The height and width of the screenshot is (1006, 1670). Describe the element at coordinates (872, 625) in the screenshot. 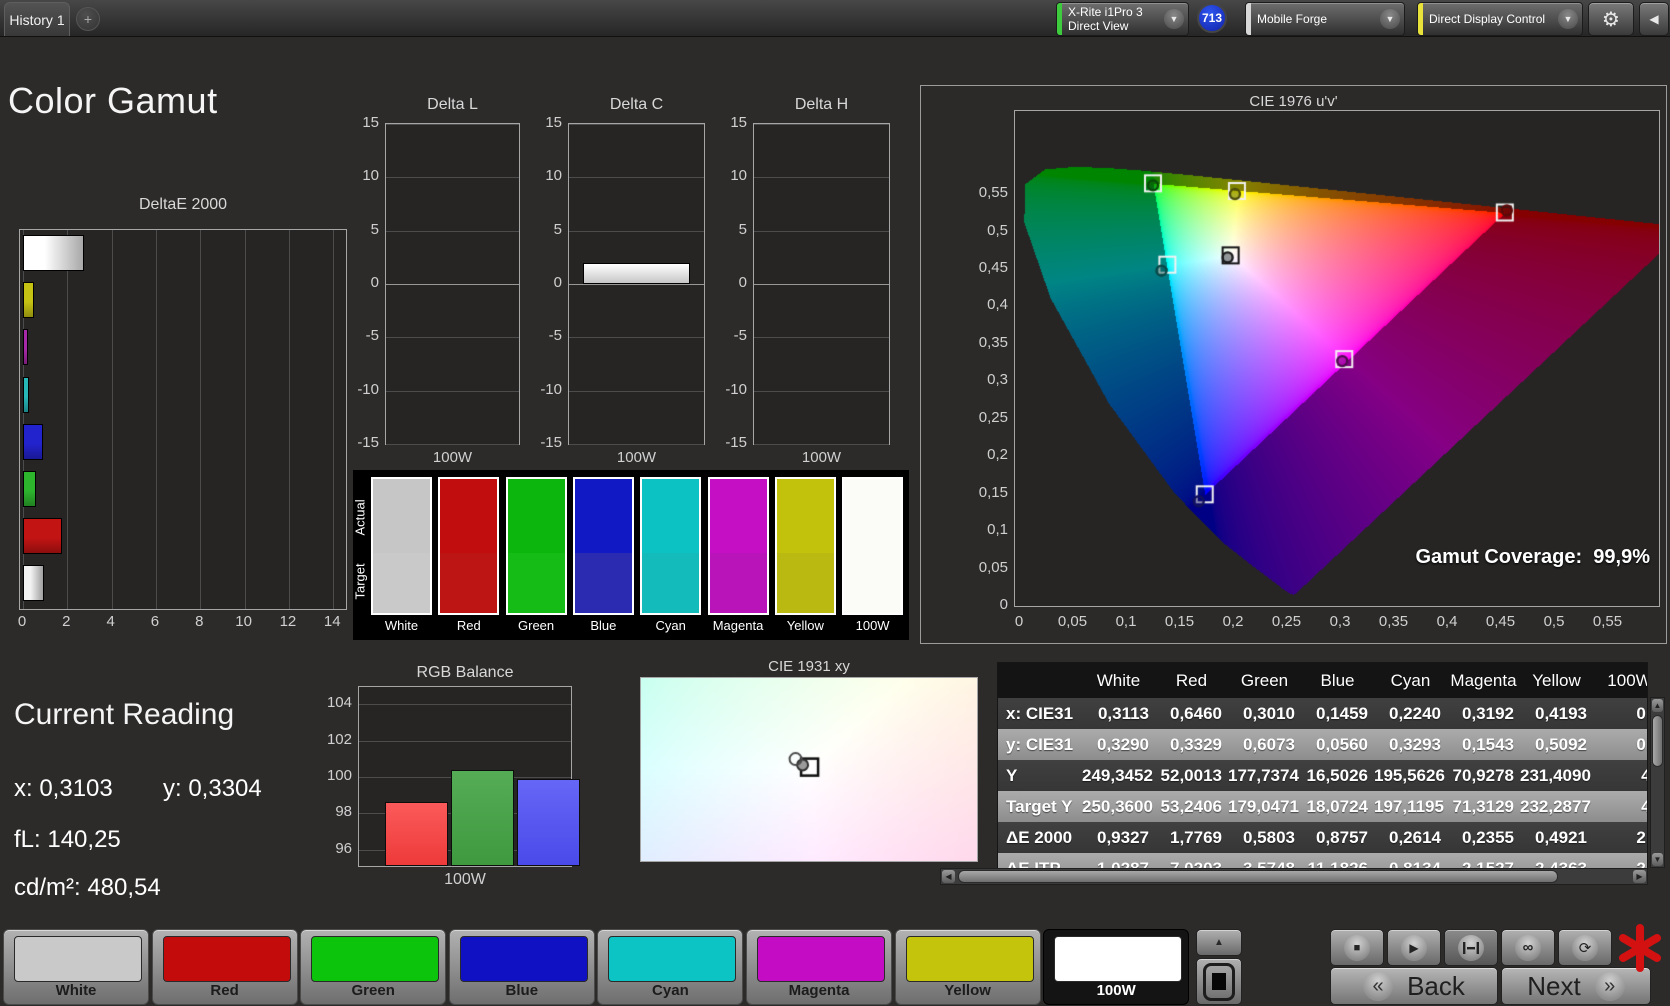

I see `swatch-label: 100W` at that location.